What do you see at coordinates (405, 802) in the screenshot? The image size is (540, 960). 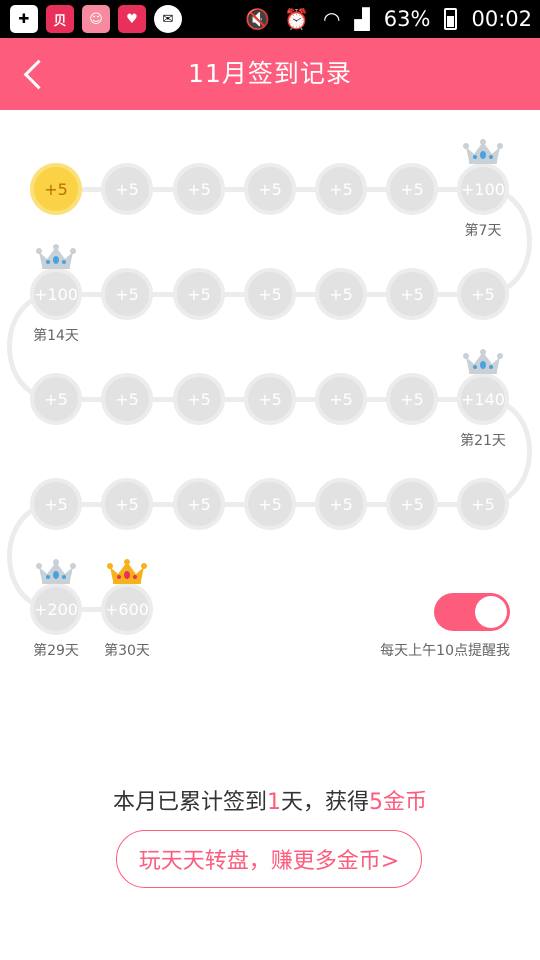 I see `summary-suffix: 金币` at bounding box center [405, 802].